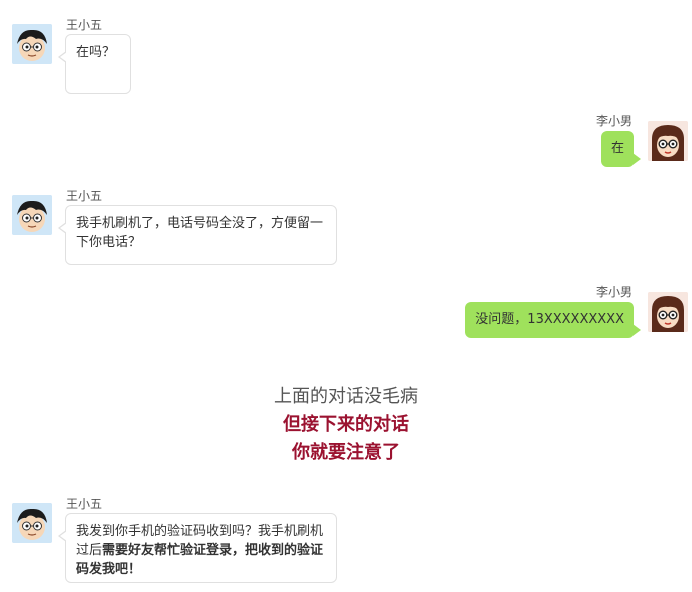  What do you see at coordinates (346, 452) in the screenshot?
I see `caption-line-3: 你就要注意了` at bounding box center [346, 452].